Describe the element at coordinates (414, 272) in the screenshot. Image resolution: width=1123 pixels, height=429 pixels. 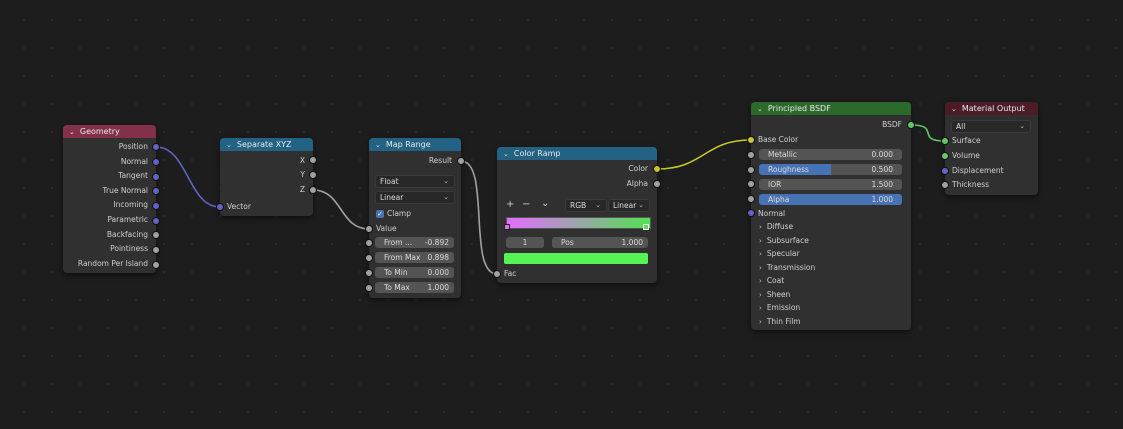
I see `to-min-field: To Min 0.000` at that location.